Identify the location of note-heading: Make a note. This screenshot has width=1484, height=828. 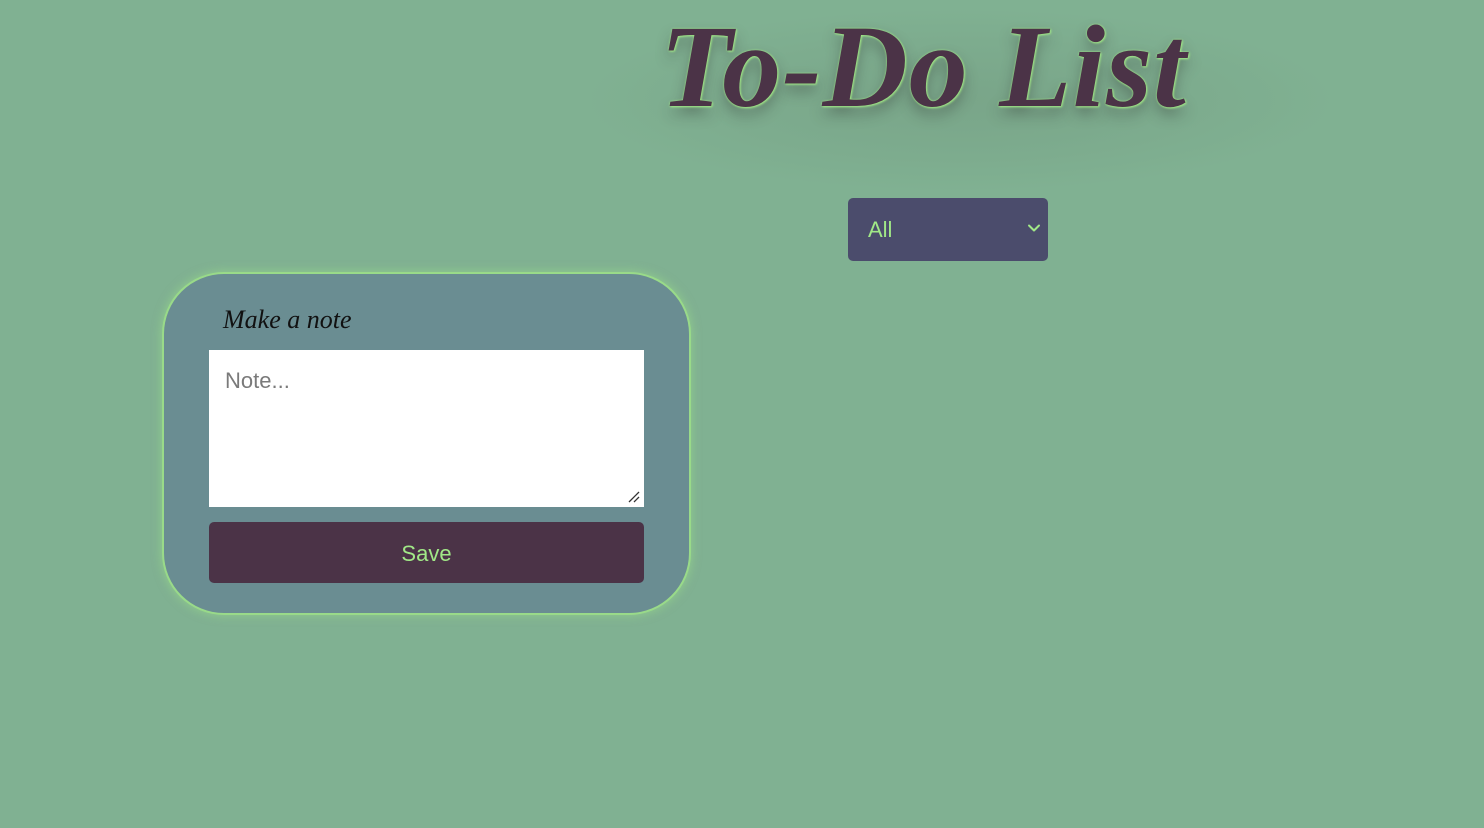
(287, 319).